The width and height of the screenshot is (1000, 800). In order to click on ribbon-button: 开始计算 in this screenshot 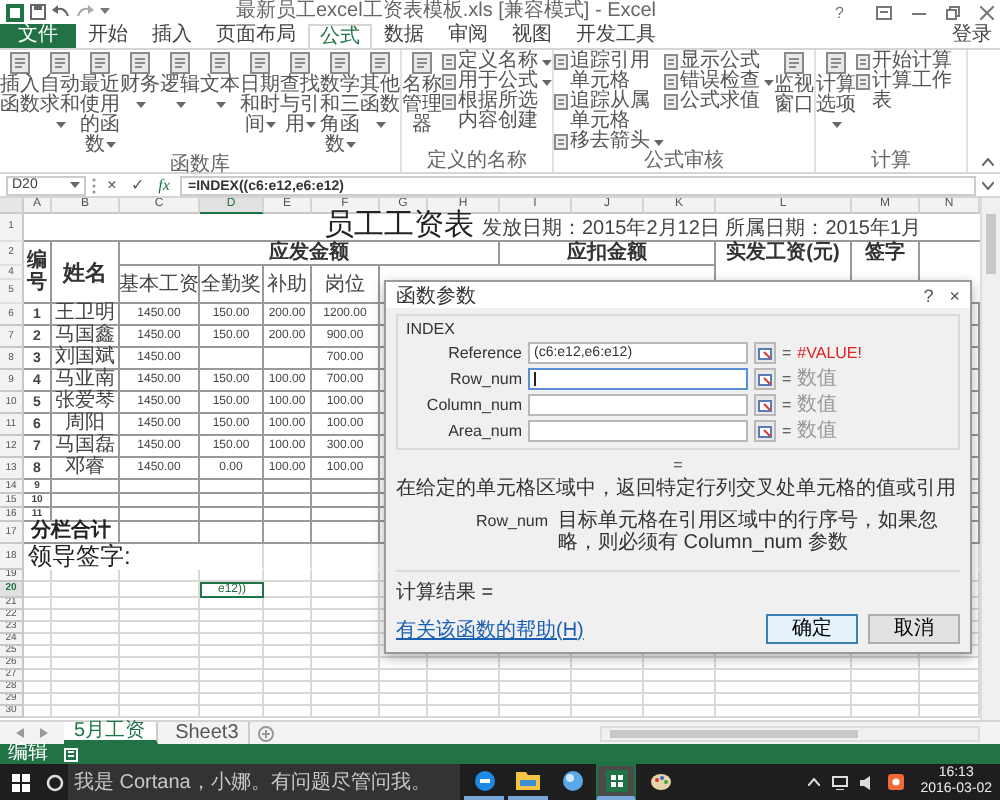, I will do `click(911, 62)`.